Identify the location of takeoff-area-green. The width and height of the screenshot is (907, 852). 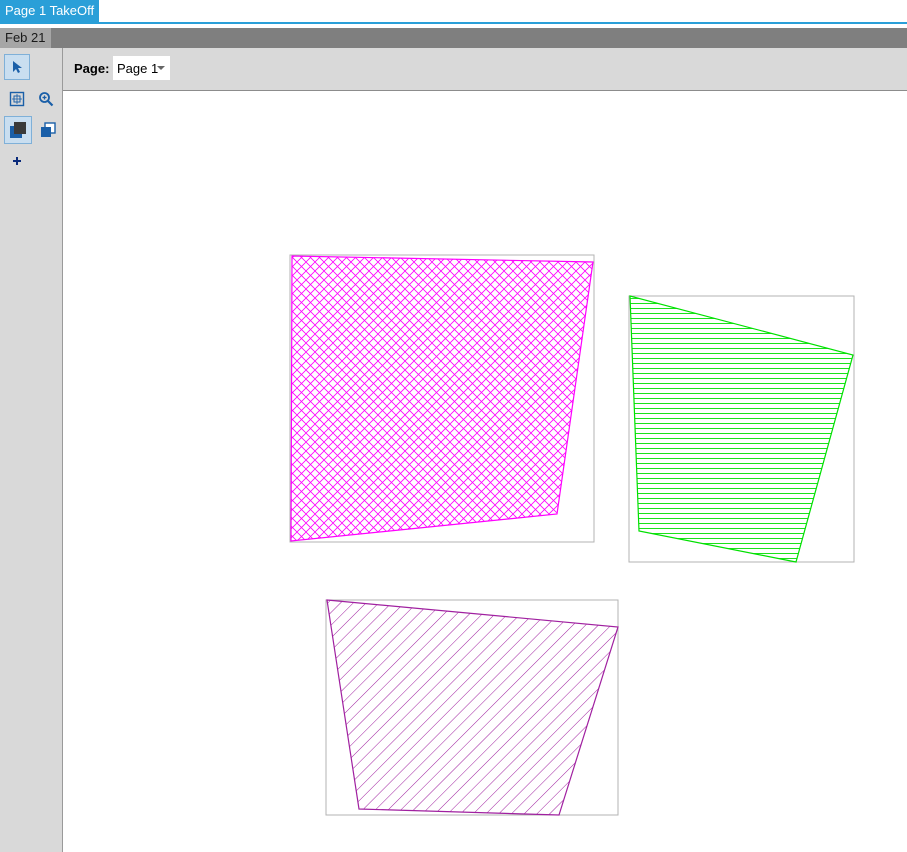
(741, 429).